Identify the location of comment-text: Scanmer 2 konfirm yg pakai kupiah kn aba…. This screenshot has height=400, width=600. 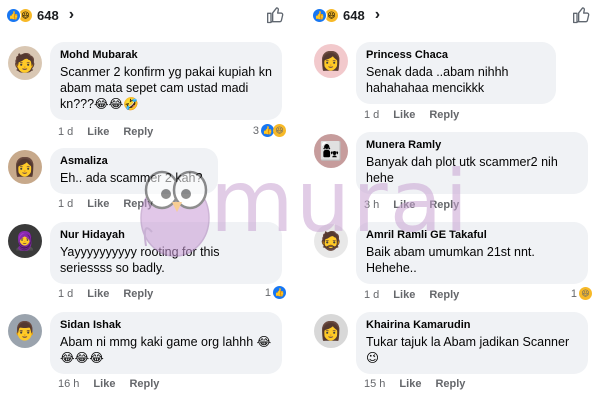
(168, 88).